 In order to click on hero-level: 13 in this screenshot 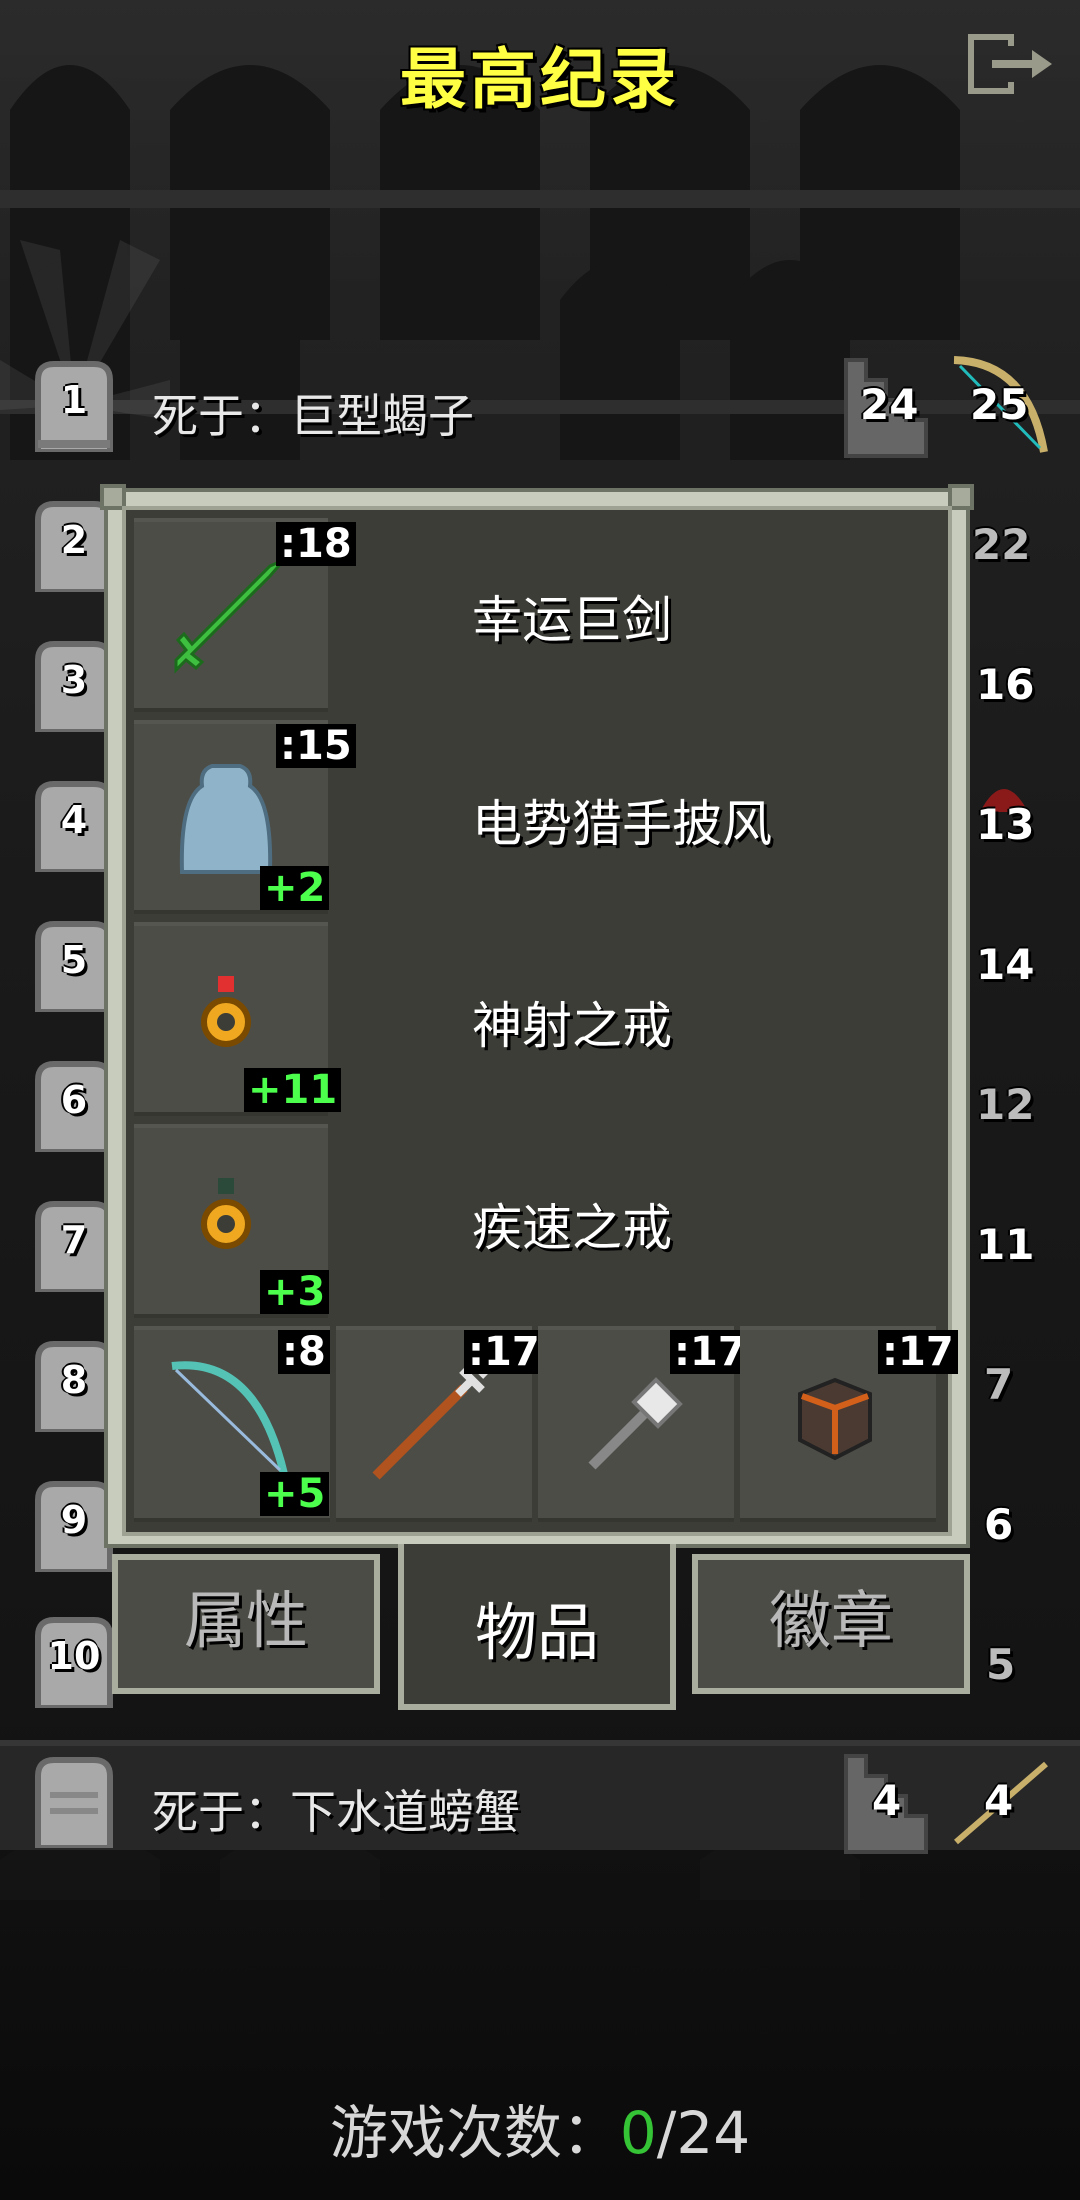, I will do `click(1005, 824)`.